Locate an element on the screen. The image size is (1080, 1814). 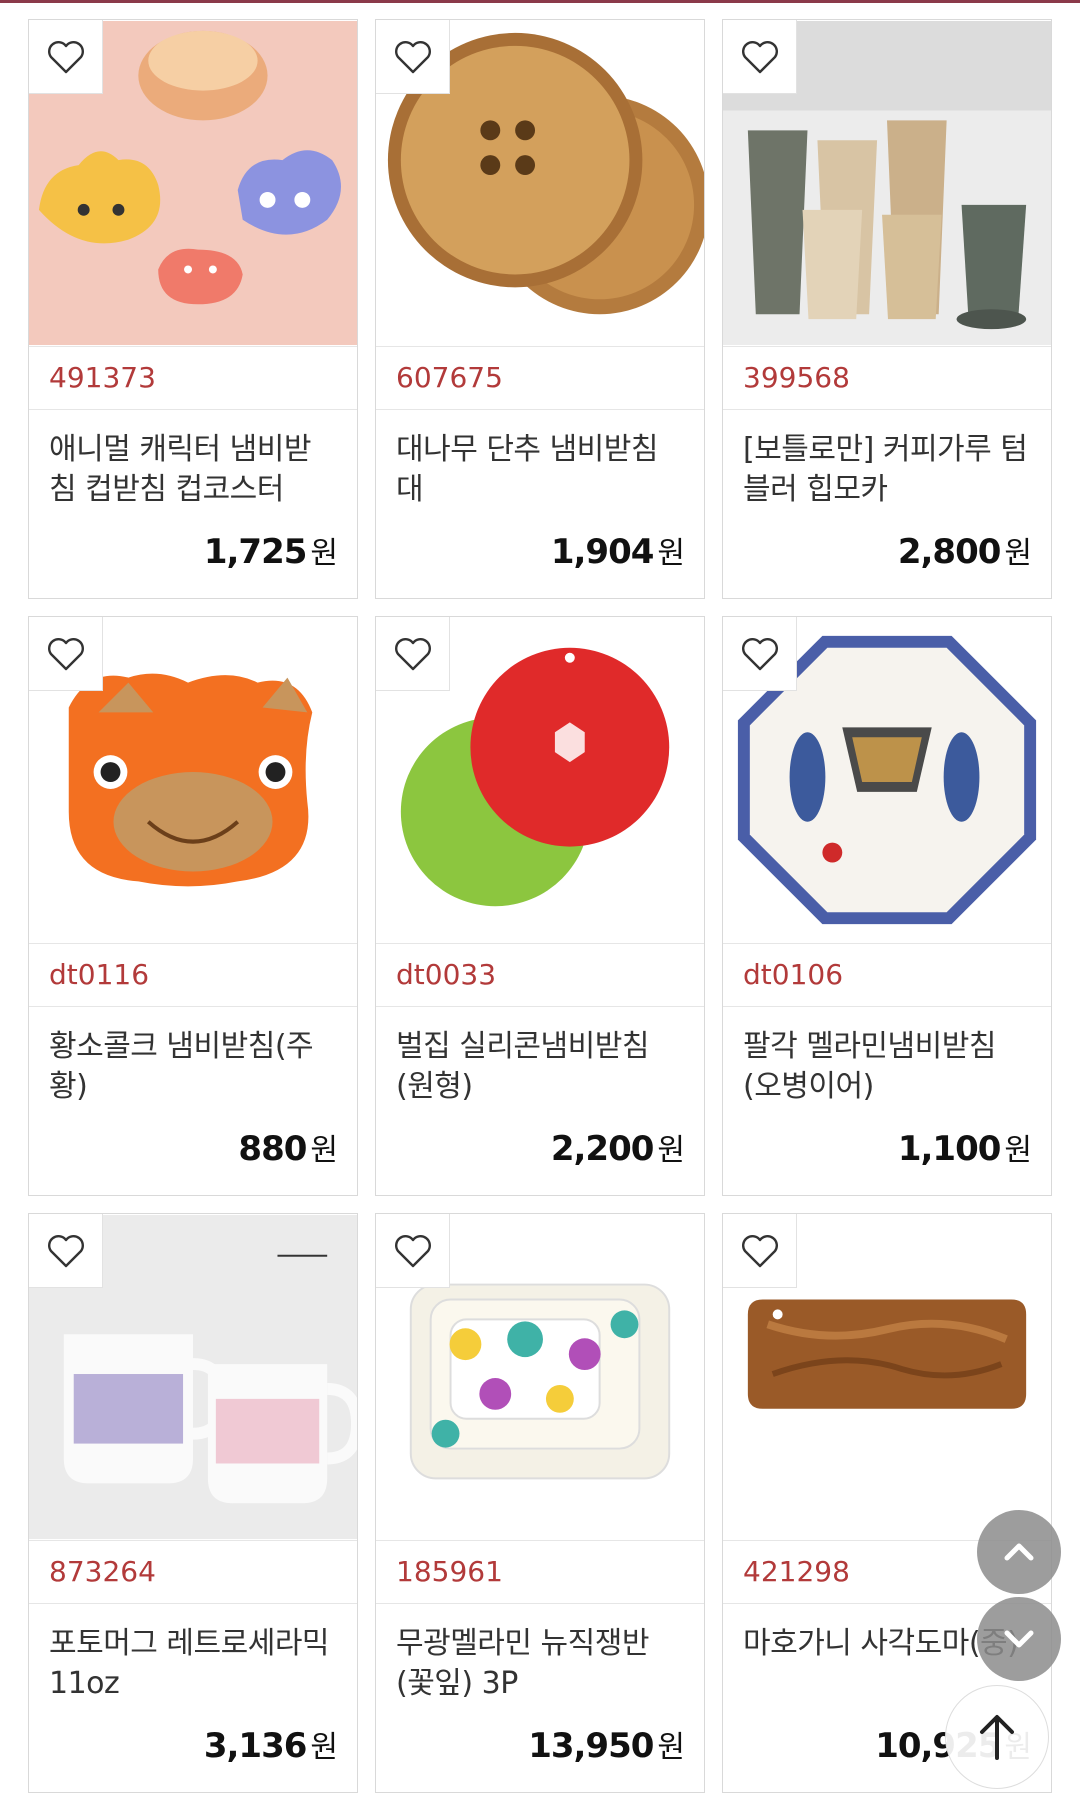
product-card: 873264 포토머그 레트로세라믹 11oz 3,136 원 is located at coordinates (193, 1503).